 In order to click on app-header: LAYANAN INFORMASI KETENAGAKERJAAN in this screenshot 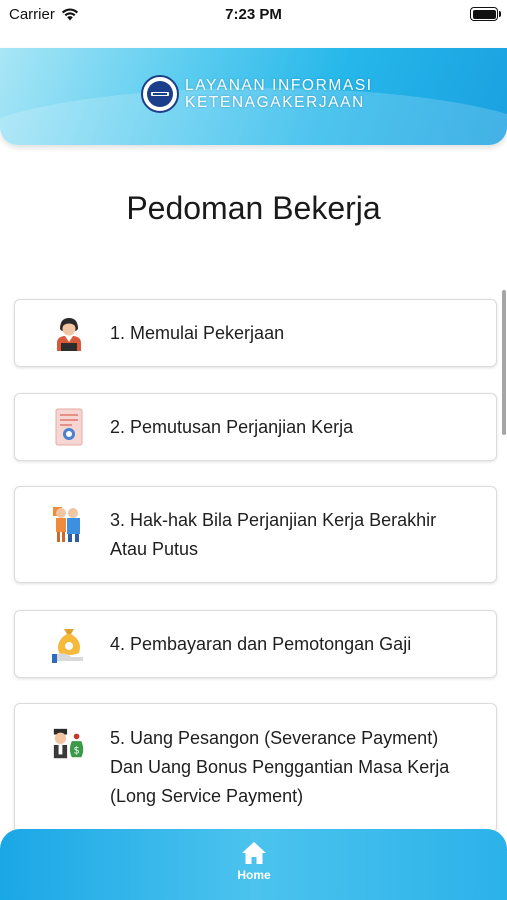, I will do `click(253, 96)`.